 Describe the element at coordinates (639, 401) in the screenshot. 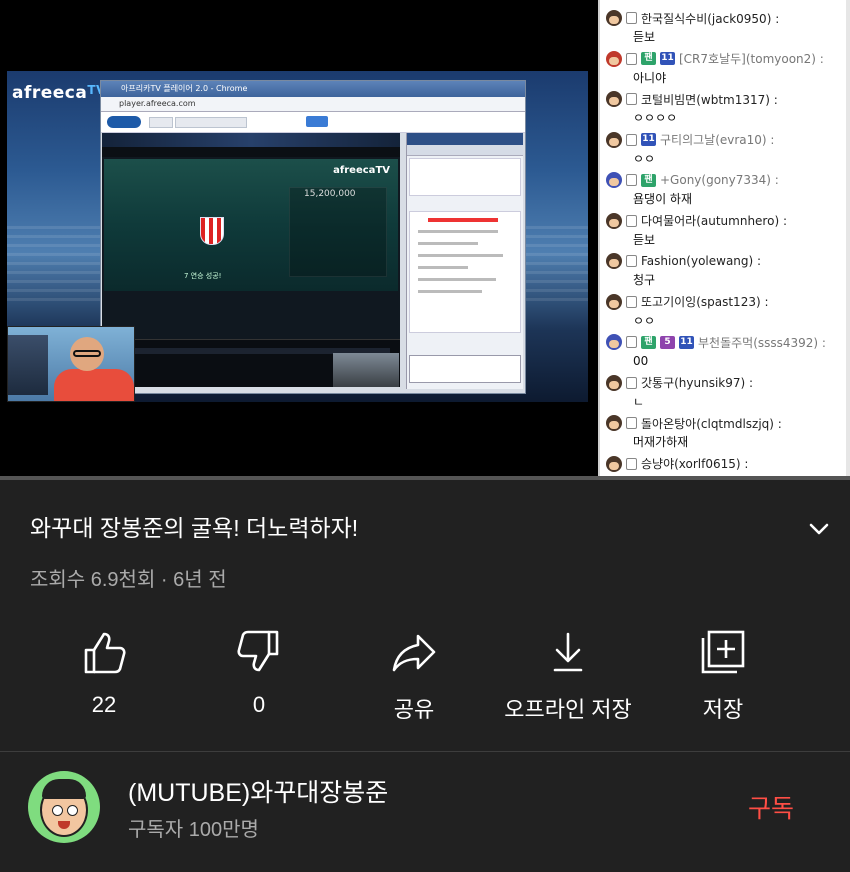

I see `chat-text: ㄴ` at that location.